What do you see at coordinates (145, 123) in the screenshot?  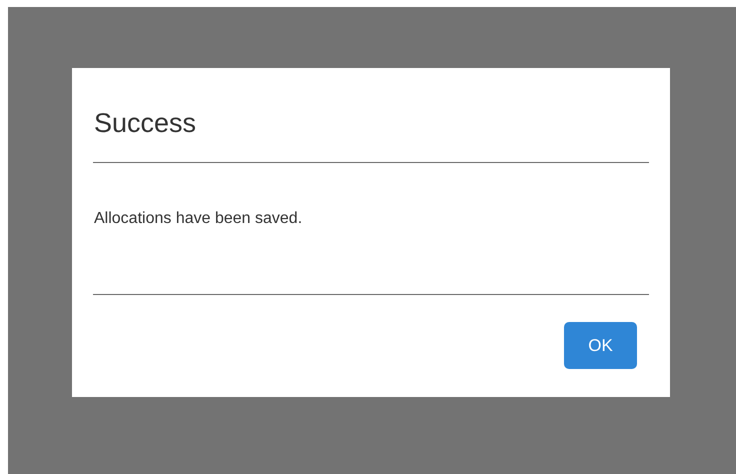 I see `dialog-title: Success` at bounding box center [145, 123].